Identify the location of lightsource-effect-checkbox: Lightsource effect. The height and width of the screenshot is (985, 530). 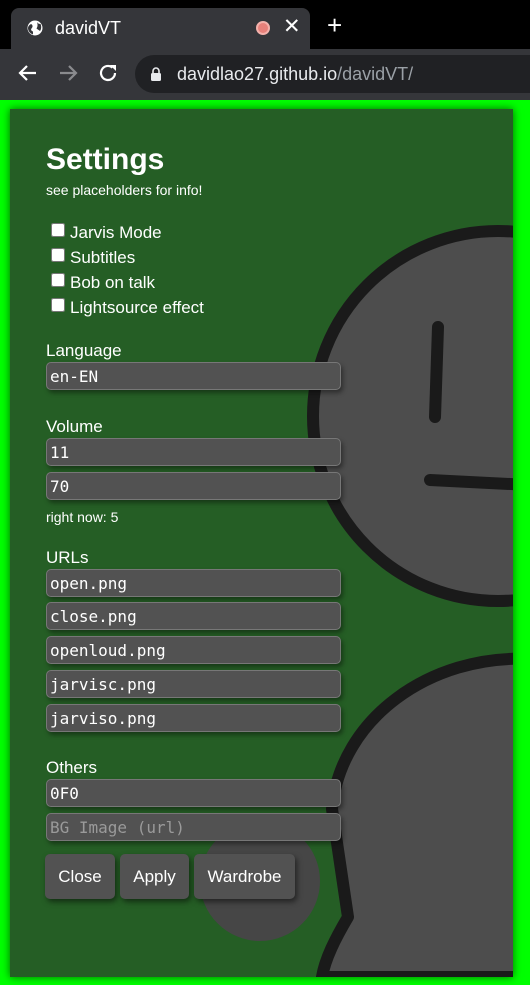
(127, 307).